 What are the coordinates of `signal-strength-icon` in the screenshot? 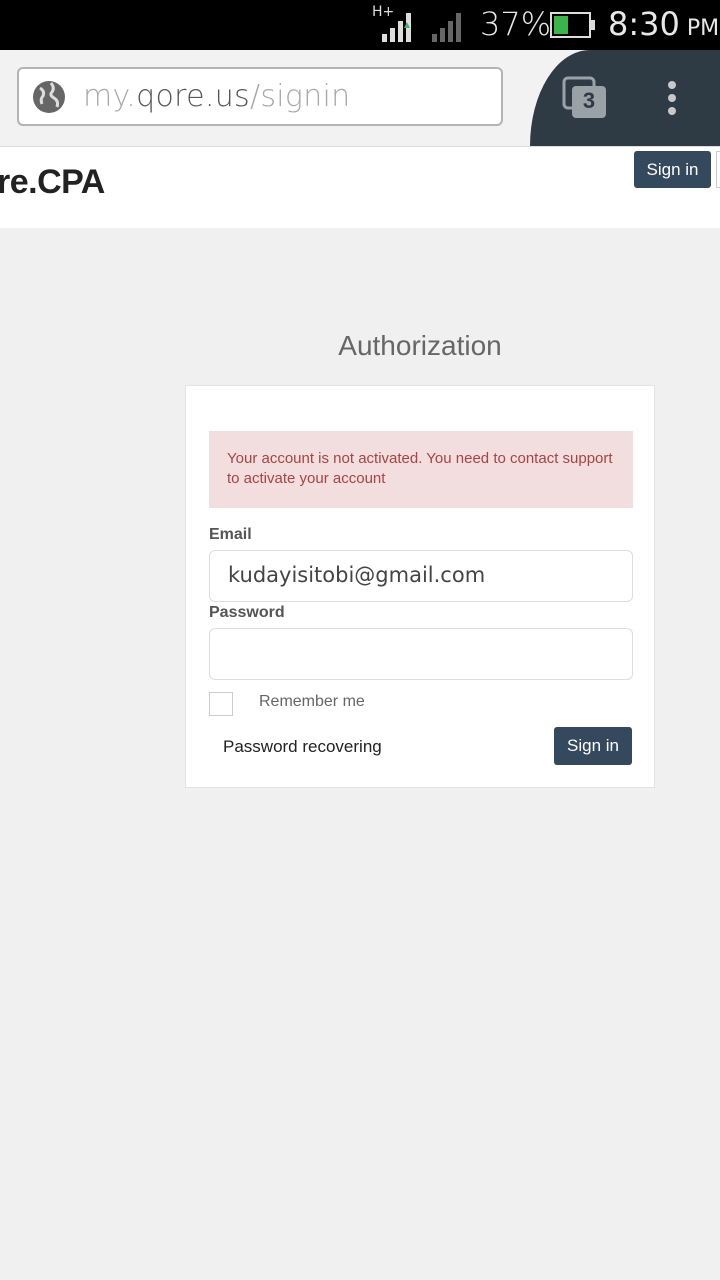 It's located at (396, 27).